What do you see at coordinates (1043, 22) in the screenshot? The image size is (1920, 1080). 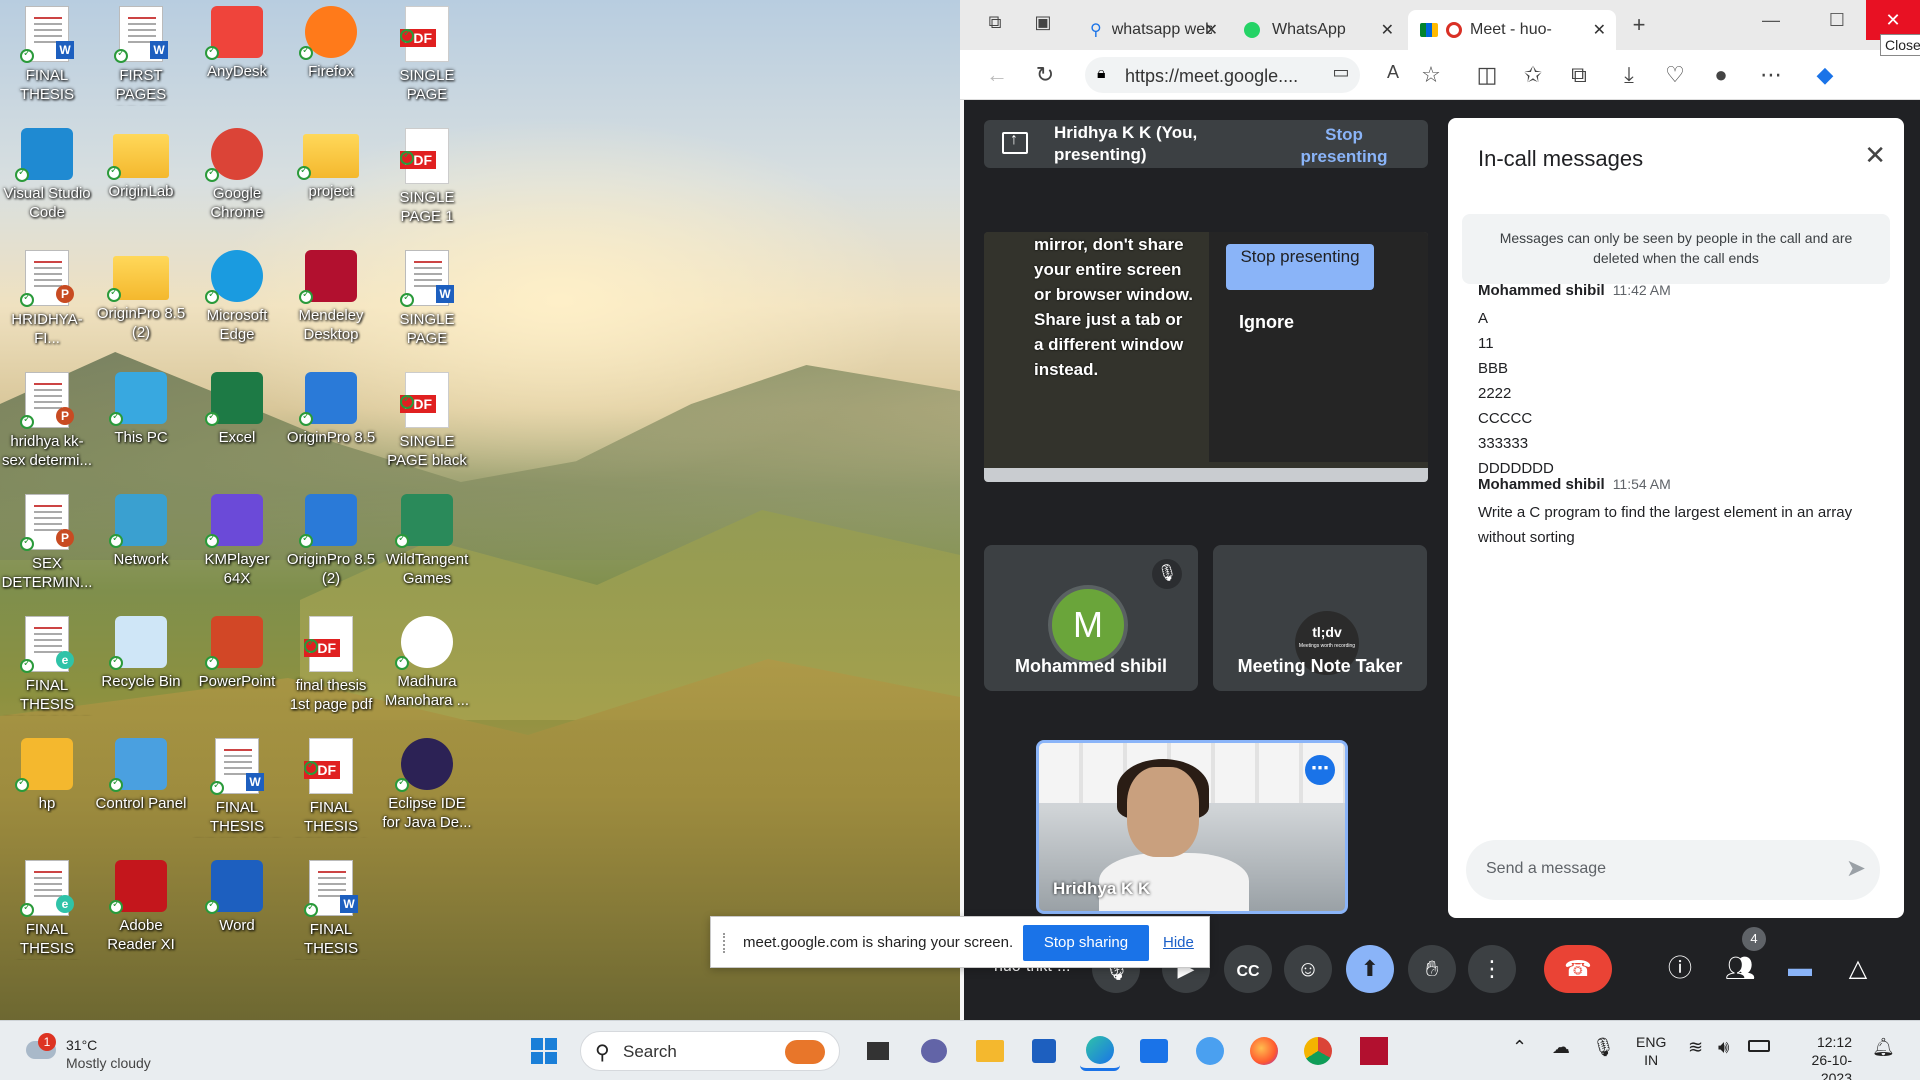 I see `tab-actions-icon: ▣` at bounding box center [1043, 22].